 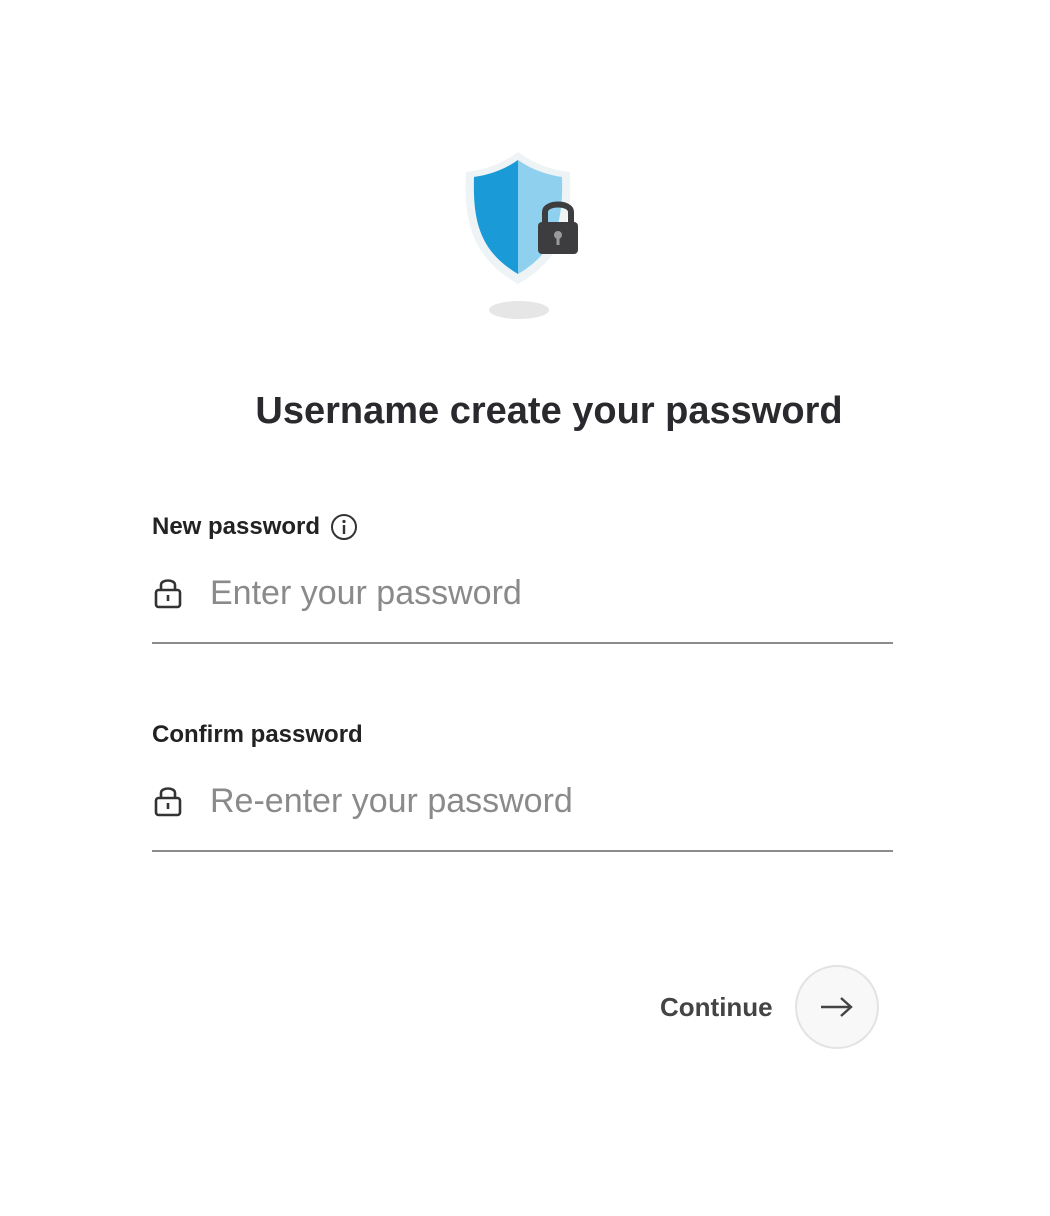 I want to click on new-password-field: New password, so click(x=522, y=577).